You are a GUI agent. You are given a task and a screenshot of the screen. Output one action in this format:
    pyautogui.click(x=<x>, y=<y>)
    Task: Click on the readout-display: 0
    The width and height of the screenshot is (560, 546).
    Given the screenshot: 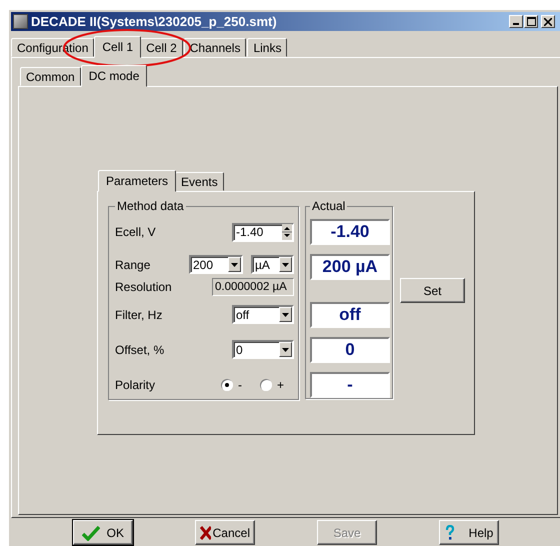 What is the action you would take?
    pyautogui.click(x=350, y=350)
    